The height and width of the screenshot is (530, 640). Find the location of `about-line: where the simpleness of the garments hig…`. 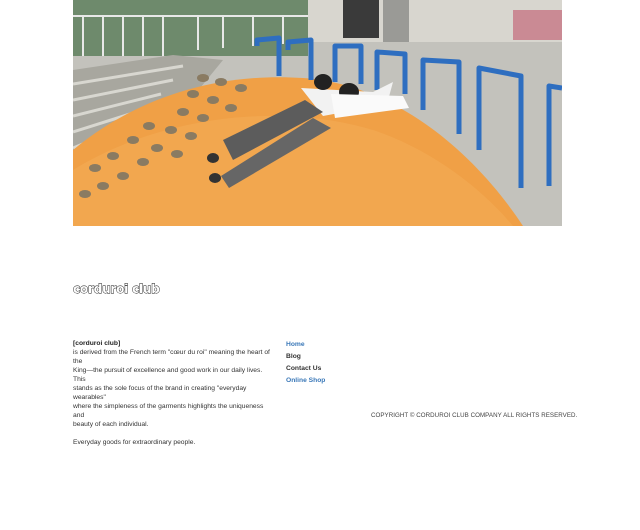

about-line: where the simpleness of the garments hig… is located at coordinates (168, 411).